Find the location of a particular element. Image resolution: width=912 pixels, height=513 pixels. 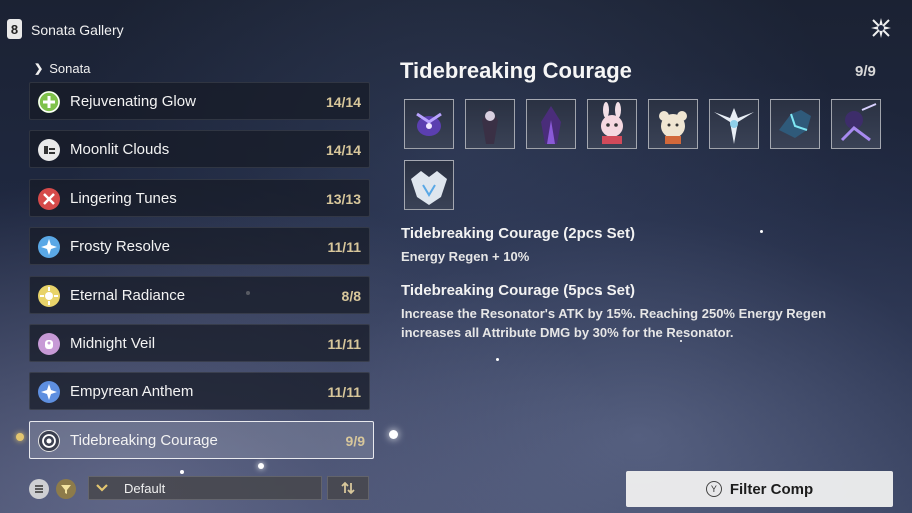

sonata-item-frosty-resolve: Frosty Resolve 11/11 is located at coordinates (199, 246).